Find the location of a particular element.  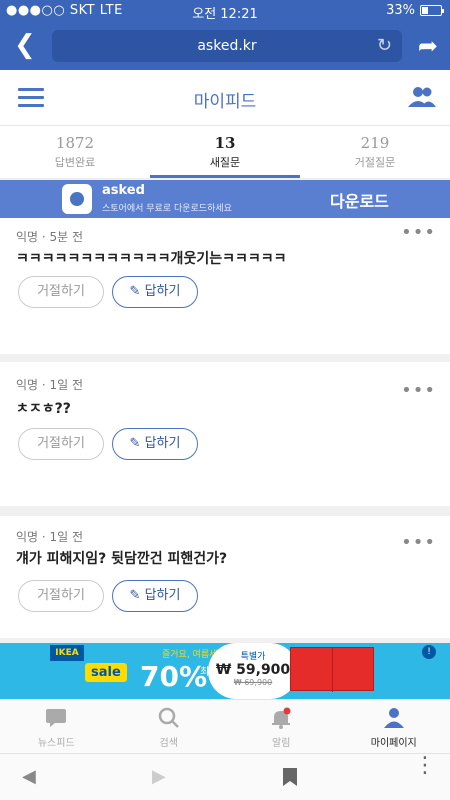

battery-percent: 33% is located at coordinates (400, 10).